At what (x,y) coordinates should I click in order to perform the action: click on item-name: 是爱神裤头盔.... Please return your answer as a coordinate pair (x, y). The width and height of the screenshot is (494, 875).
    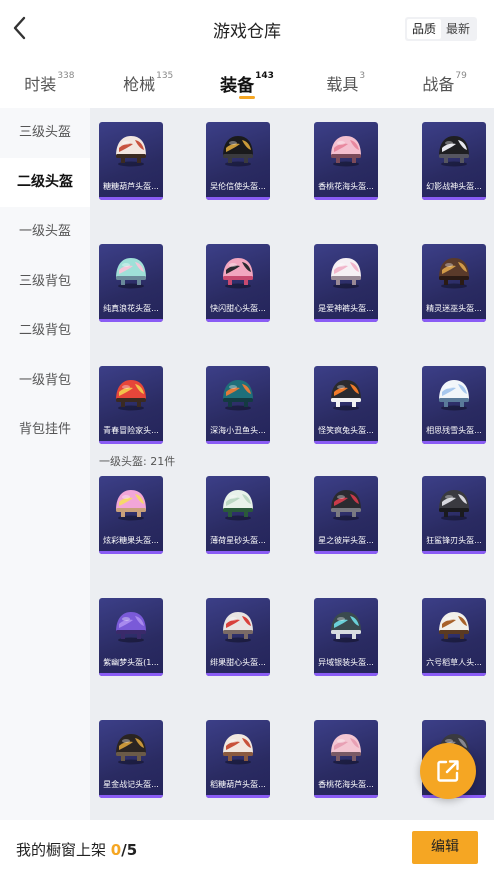
    Looking at the image, I should click on (346, 308).